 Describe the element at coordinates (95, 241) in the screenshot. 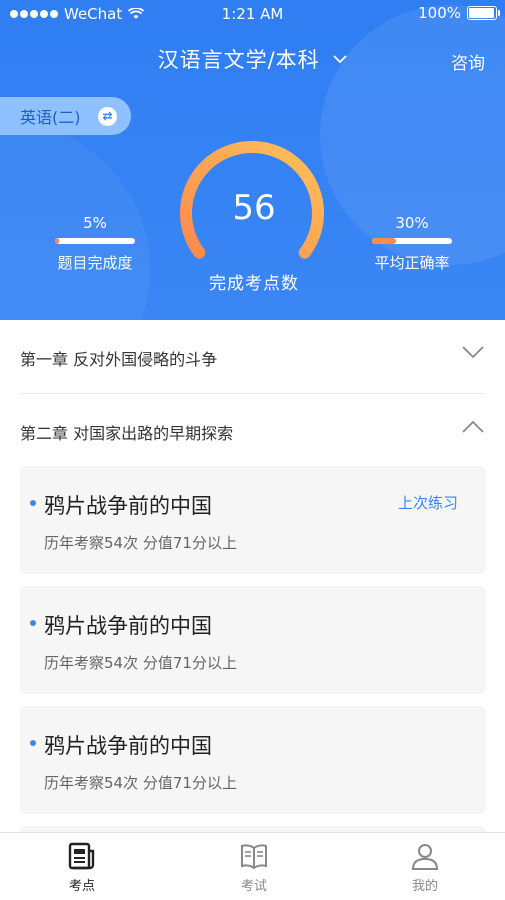

I see `question-completion-bar` at that location.